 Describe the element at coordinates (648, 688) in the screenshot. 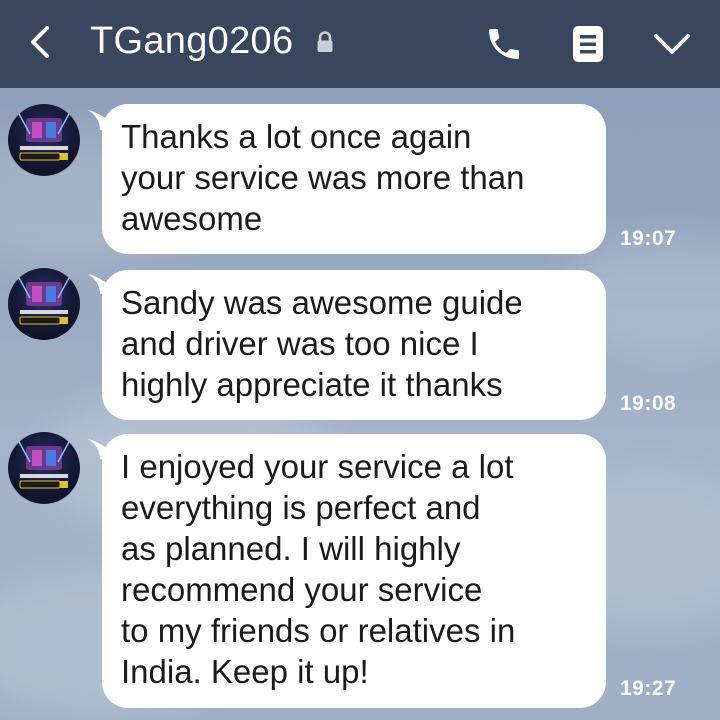

I see `message-timestamp: 19:27` at that location.